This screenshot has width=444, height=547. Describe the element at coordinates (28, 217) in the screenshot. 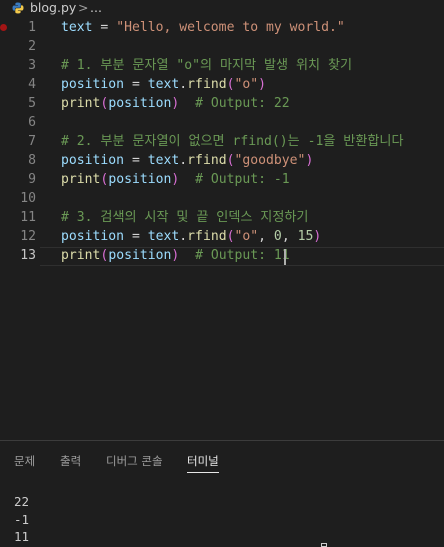

I see `line-number: 11` at that location.